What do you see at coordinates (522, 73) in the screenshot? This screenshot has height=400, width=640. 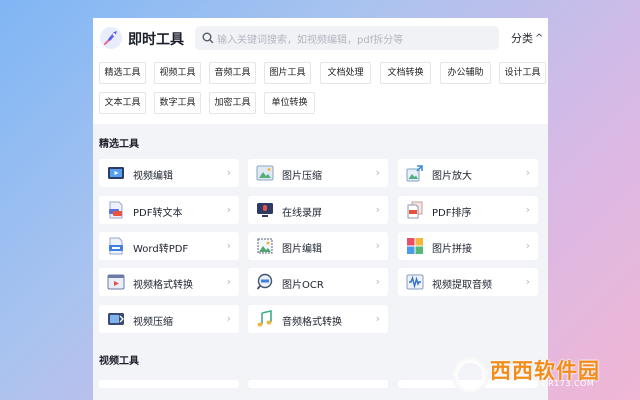 I see `category-tag: 设计工具` at bounding box center [522, 73].